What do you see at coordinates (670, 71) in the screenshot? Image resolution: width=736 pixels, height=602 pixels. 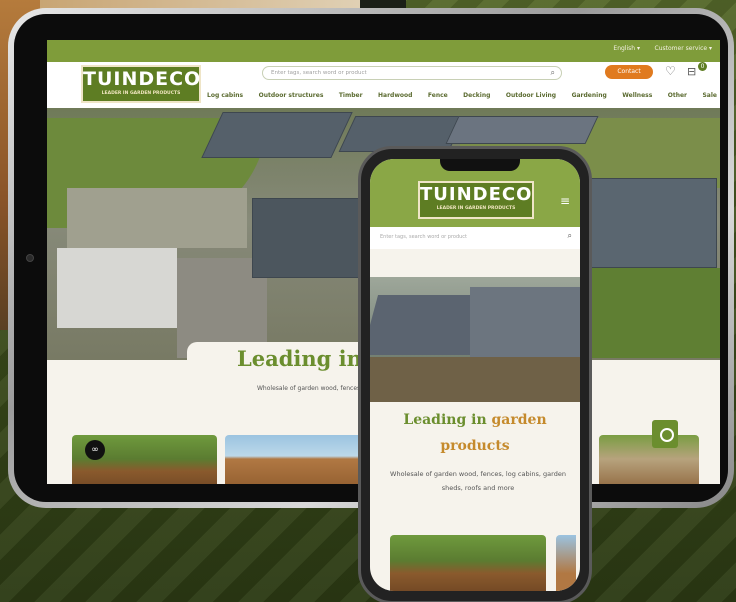 I see `heart-icon: ♡` at bounding box center [670, 71].